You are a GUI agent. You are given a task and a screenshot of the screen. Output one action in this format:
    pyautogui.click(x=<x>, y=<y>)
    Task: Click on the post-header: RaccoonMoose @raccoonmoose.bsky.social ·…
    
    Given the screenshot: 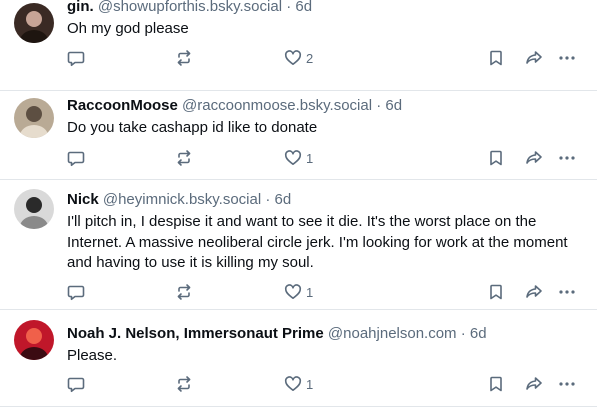 What is the action you would take?
    pyautogui.click(x=328, y=106)
    